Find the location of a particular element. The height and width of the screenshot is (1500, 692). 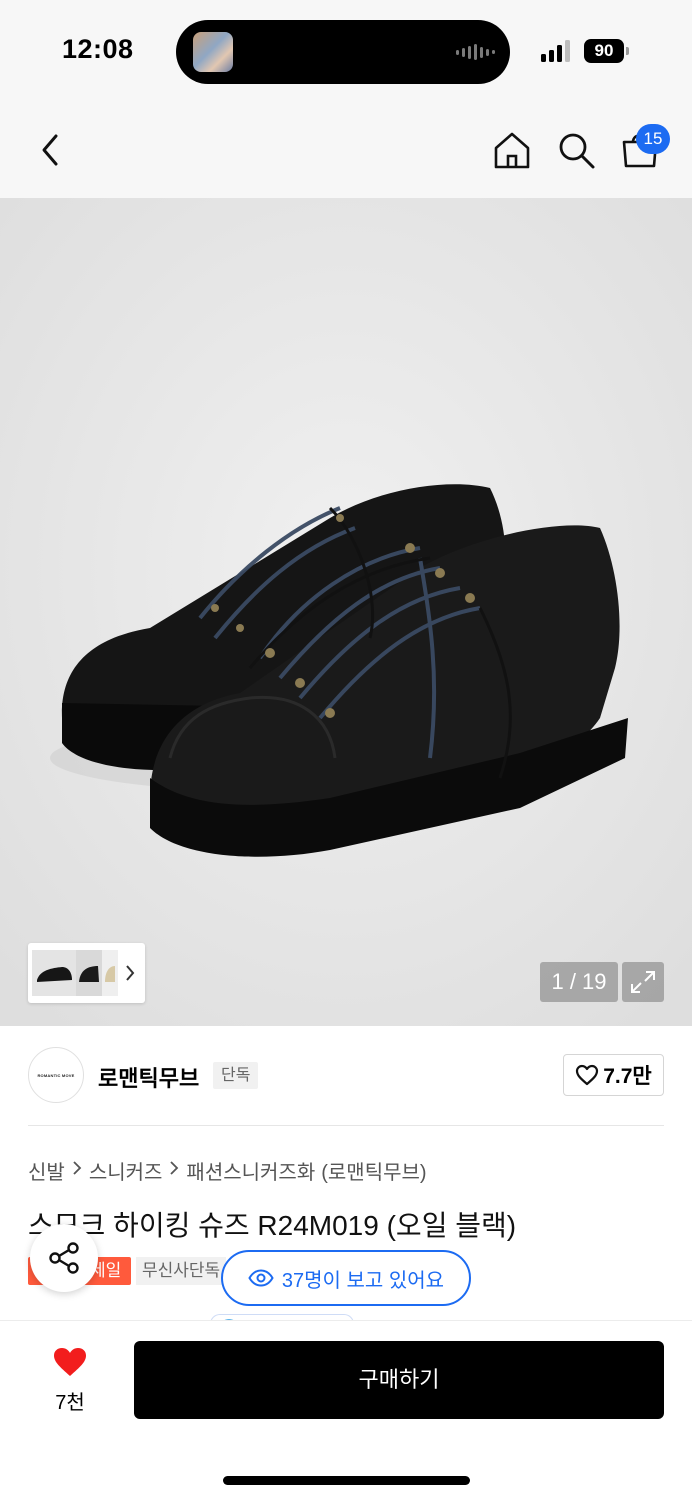

heart-filled-icon is located at coordinates (70, 1364).